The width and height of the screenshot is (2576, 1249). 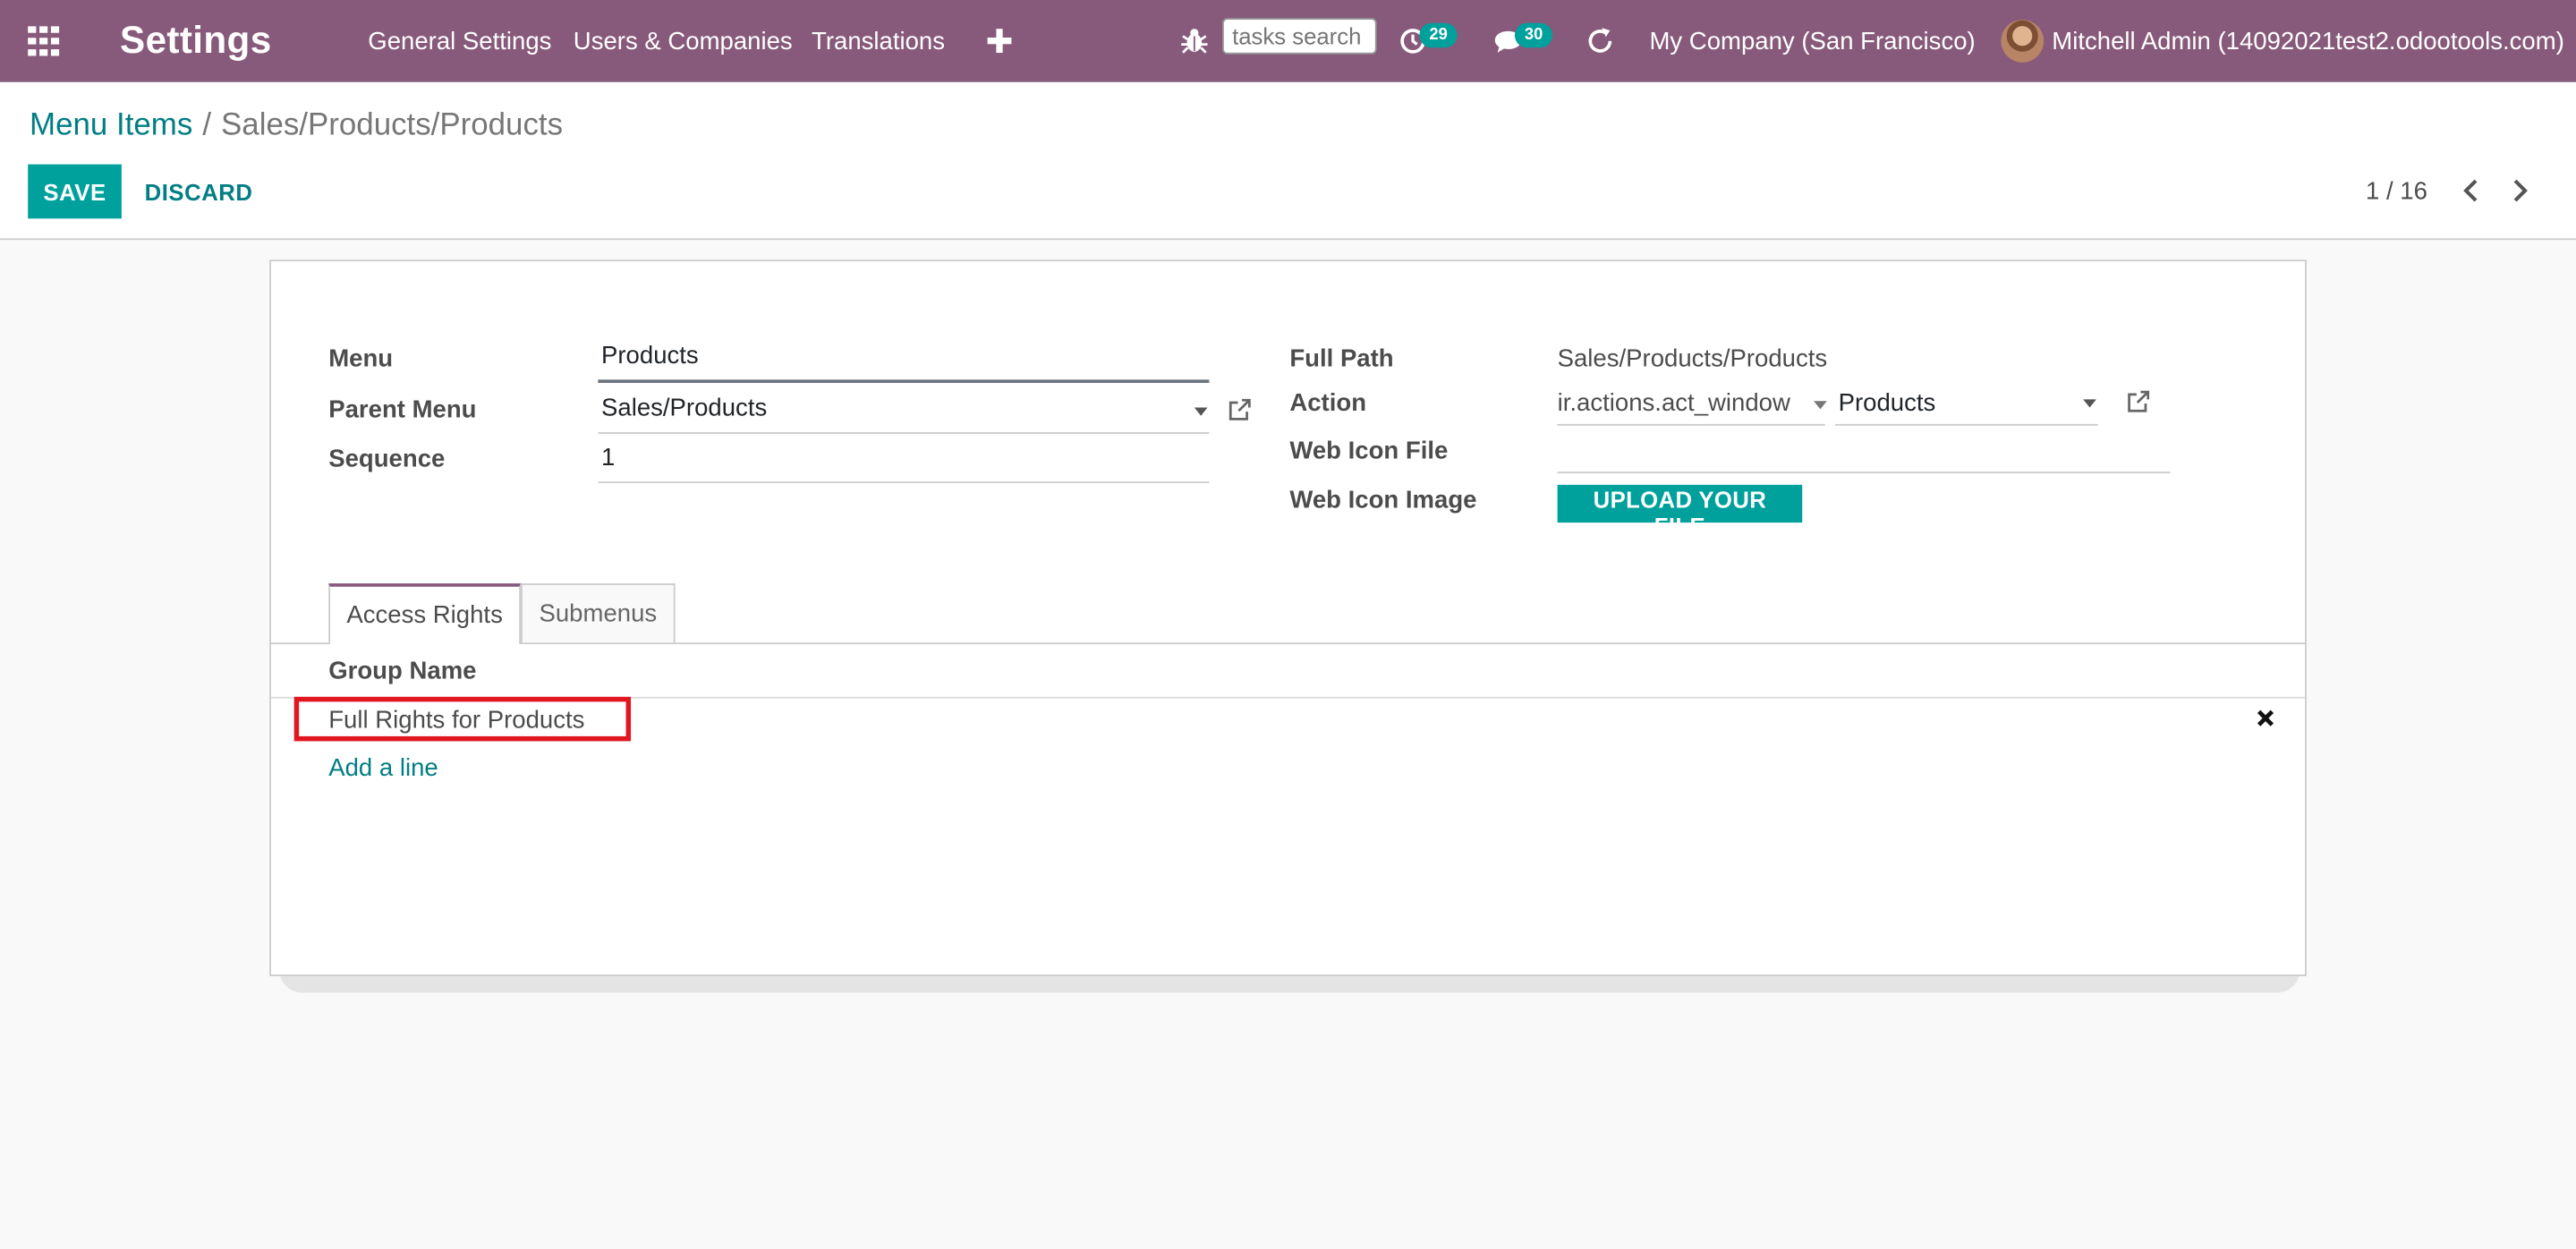 I want to click on action-record-dropdown-icon, so click(x=2089, y=403).